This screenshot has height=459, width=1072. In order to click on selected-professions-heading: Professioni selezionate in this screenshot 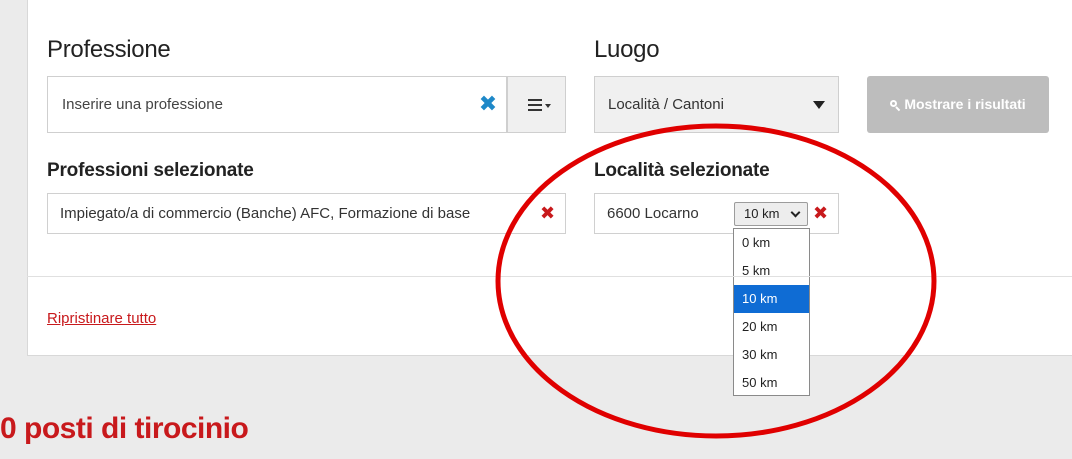, I will do `click(150, 170)`.